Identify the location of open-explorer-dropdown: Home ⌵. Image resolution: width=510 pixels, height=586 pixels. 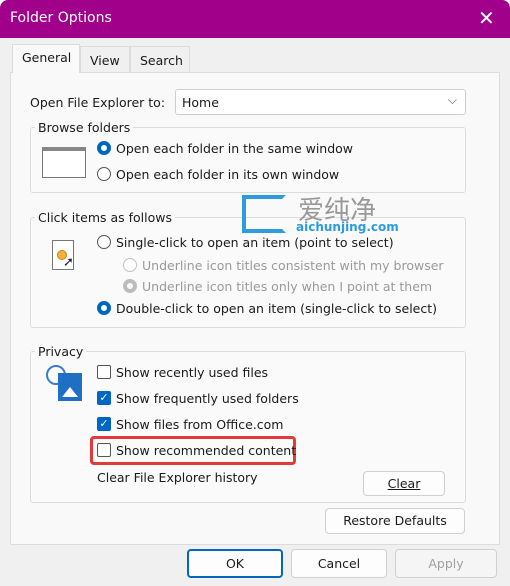
(320, 102).